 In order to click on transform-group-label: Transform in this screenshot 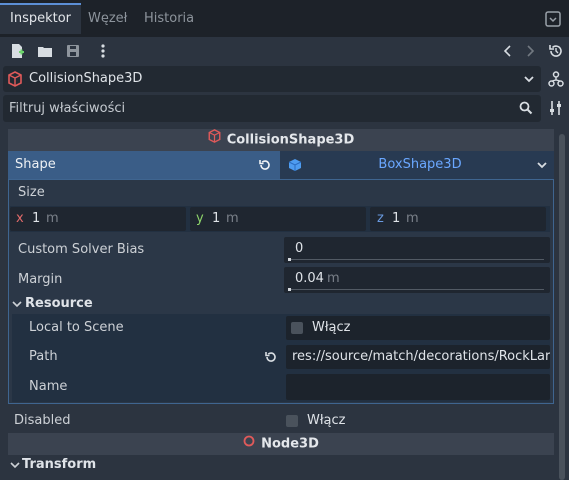, I will do `click(59, 464)`.